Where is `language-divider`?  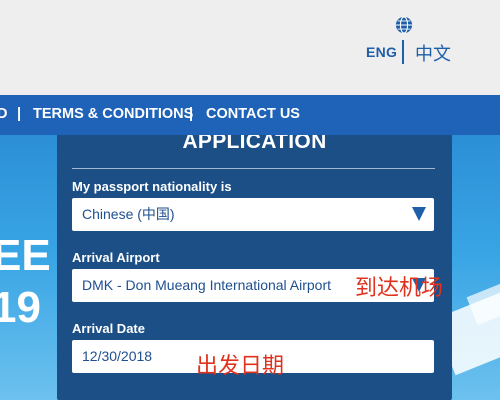
language-divider is located at coordinates (403, 52).